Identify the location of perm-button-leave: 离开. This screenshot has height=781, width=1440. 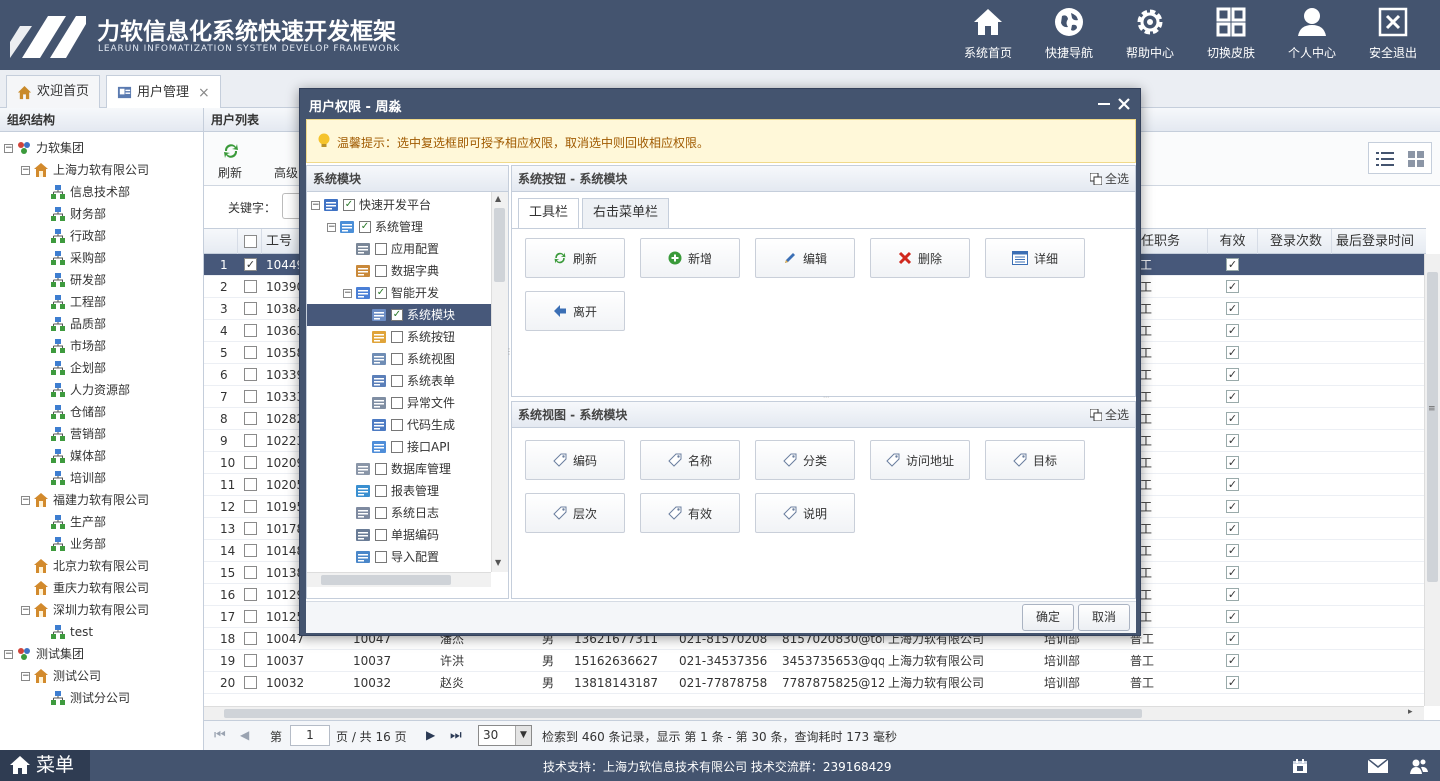
(575, 311).